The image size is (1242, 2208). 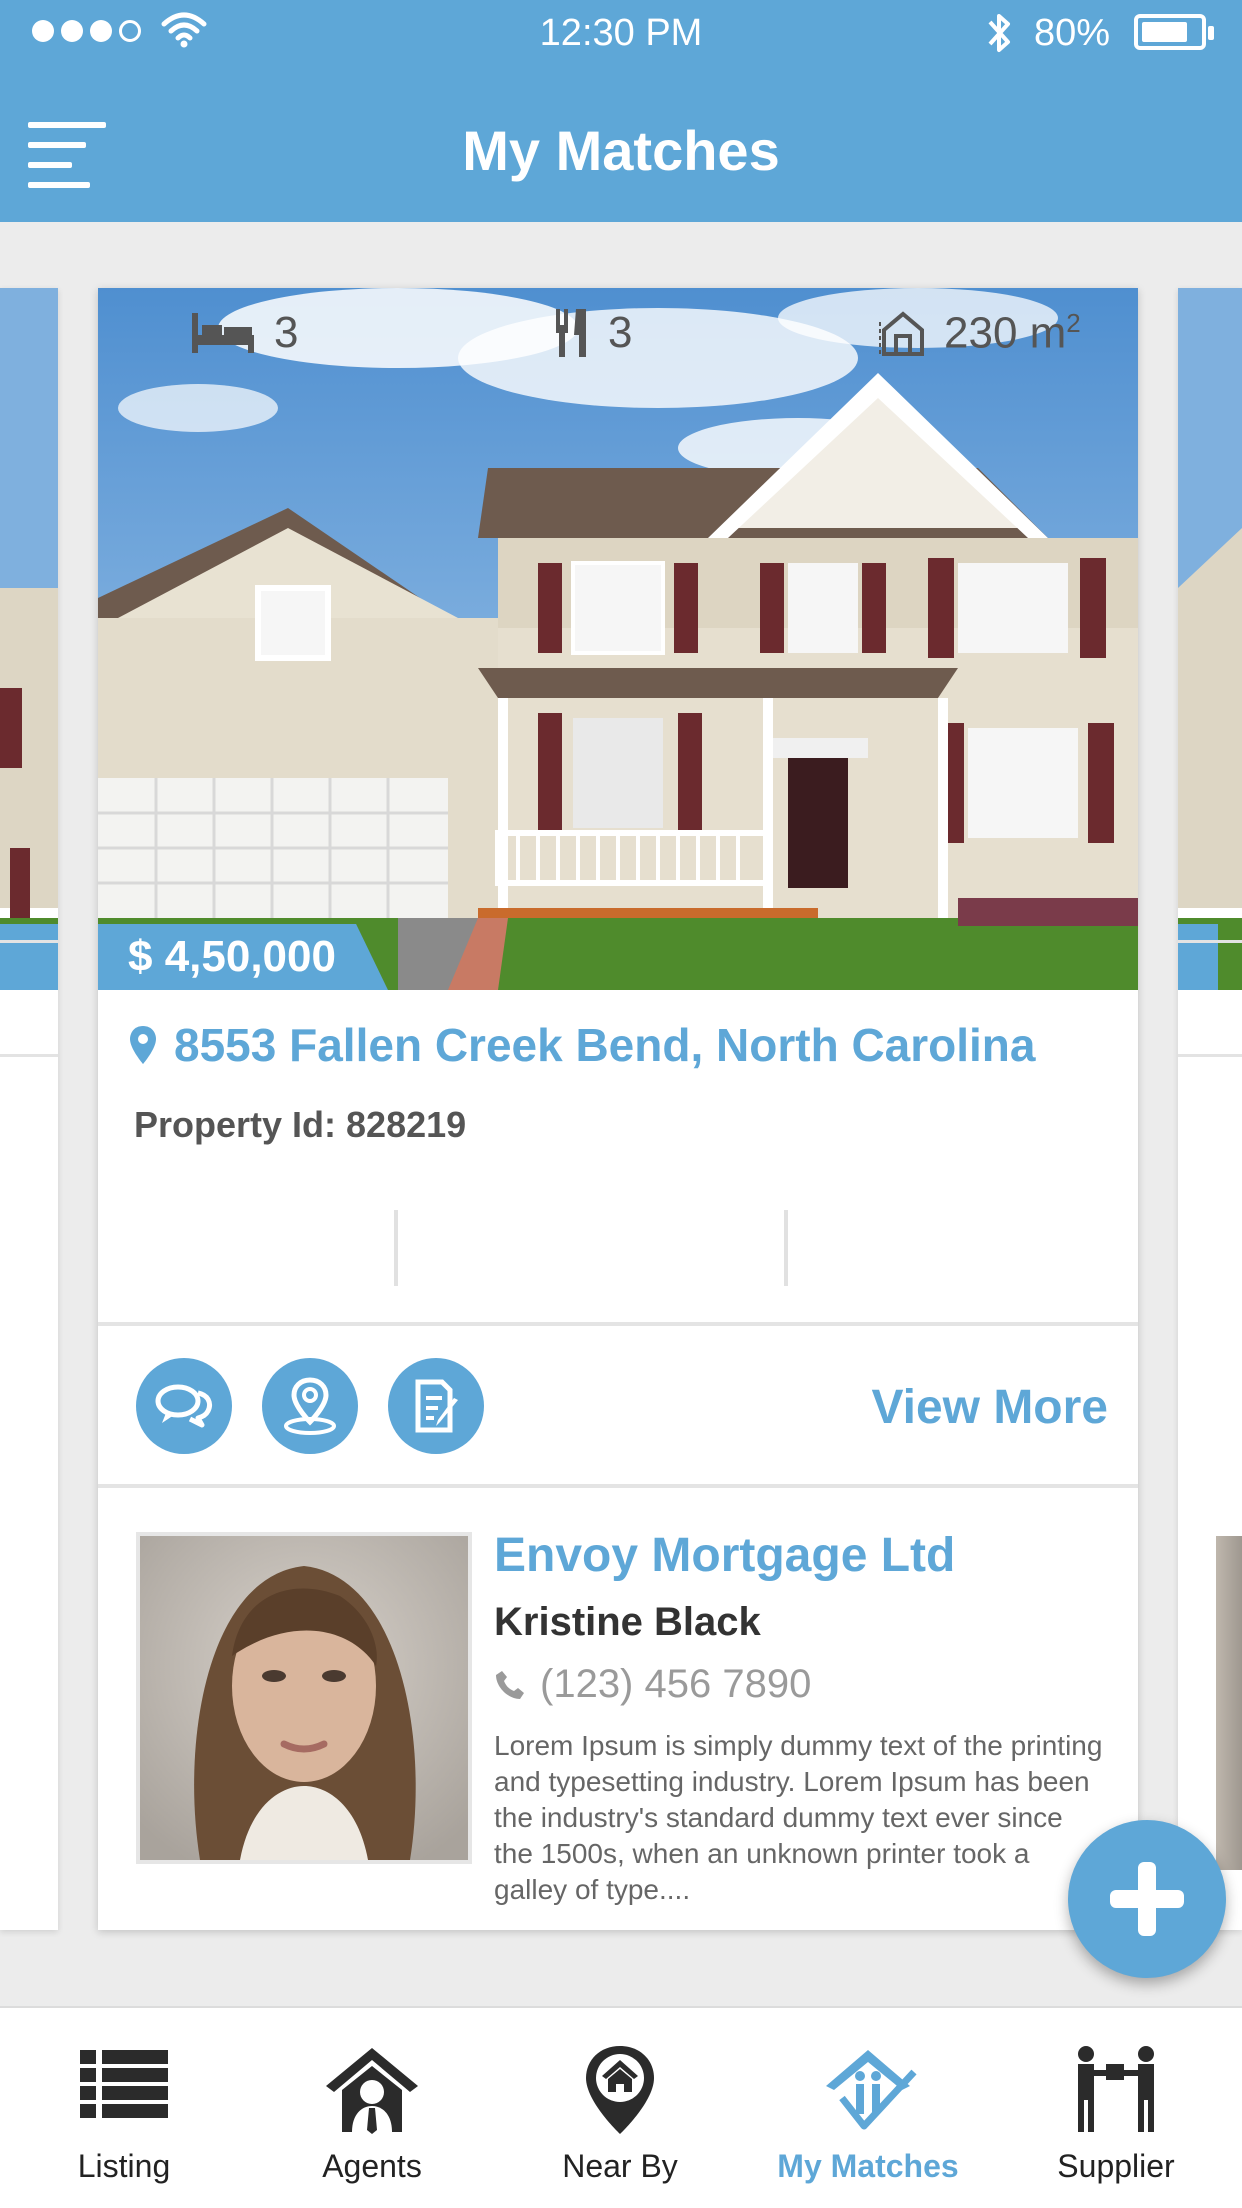 What do you see at coordinates (286, 332) in the screenshot?
I see `bedrooms-count: 3` at bounding box center [286, 332].